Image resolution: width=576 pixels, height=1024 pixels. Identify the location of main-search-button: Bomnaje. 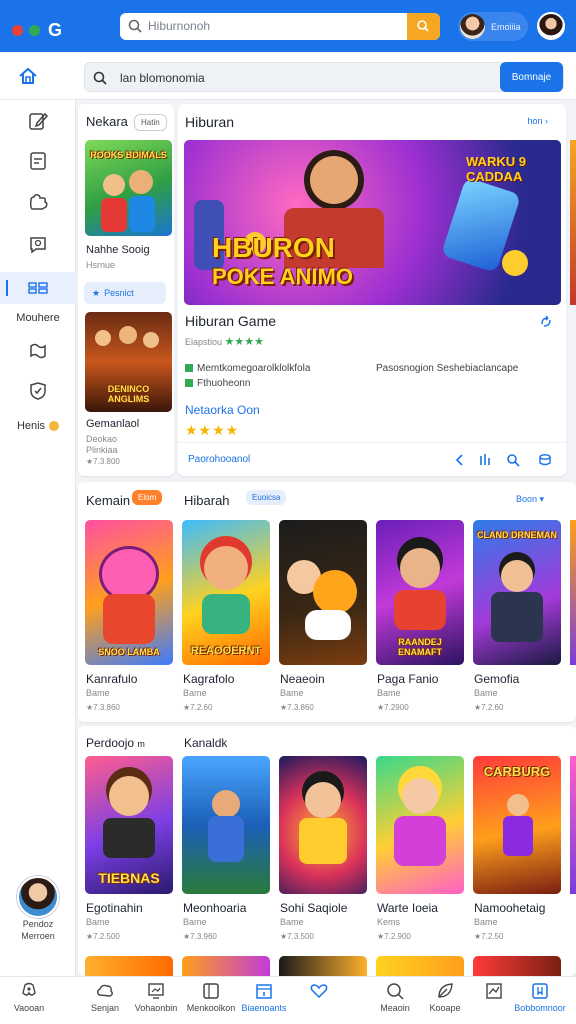
(531, 77).